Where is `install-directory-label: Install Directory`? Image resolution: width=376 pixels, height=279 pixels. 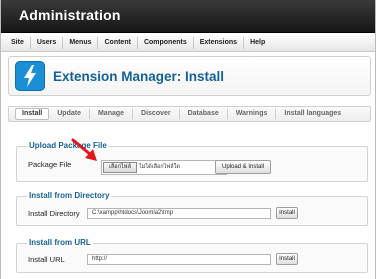
install-directory-label: Install Directory is located at coordinates (54, 213).